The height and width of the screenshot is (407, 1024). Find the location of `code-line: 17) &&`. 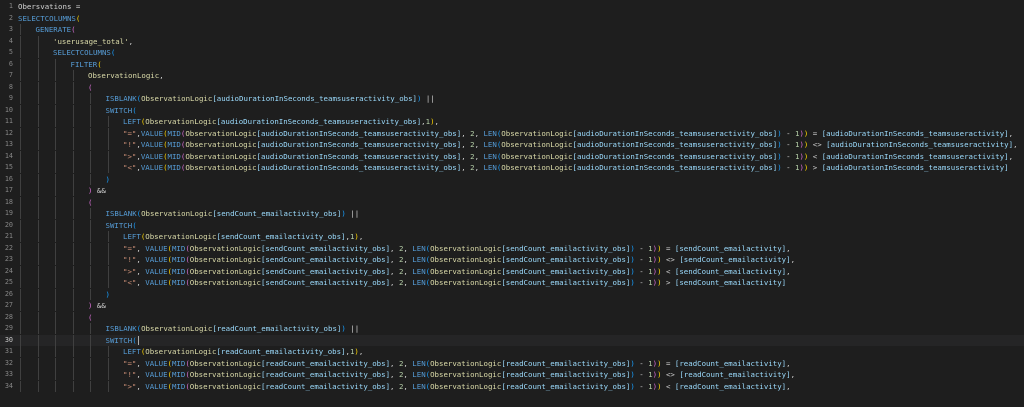

code-line: 17) && is located at coordinates (512, 190).